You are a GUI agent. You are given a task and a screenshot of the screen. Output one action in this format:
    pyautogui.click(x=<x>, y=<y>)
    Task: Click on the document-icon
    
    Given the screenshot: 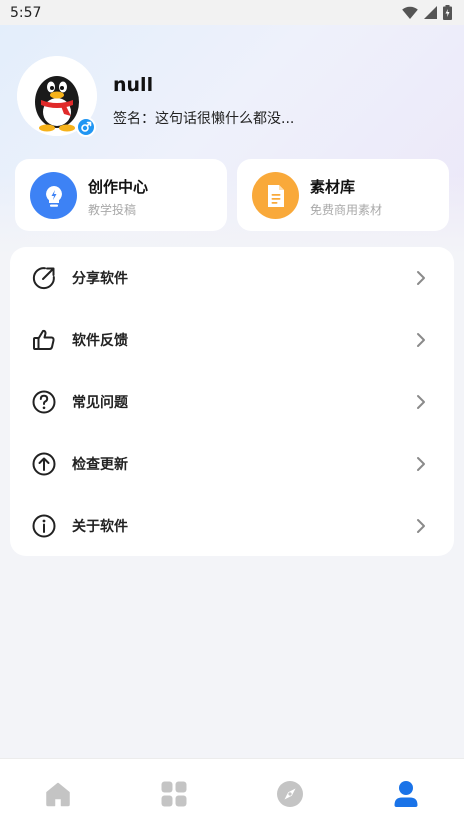 What is the action you would take?
    pyautogui.click(x=275, y=195)
    